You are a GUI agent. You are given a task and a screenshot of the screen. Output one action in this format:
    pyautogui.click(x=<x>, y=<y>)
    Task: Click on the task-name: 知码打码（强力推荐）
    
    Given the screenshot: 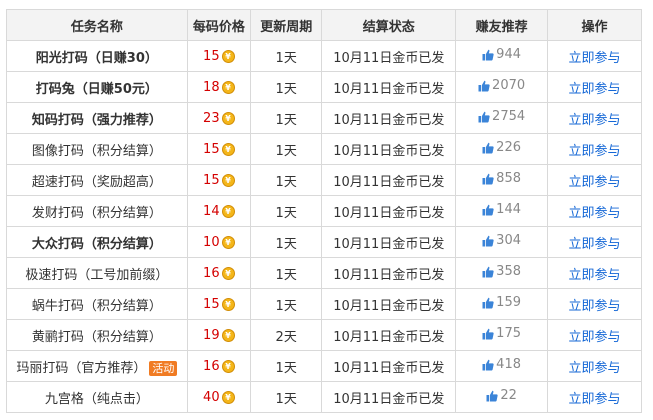 What is the action you would take?
    pyautogui.click(x=96, y=120)
    